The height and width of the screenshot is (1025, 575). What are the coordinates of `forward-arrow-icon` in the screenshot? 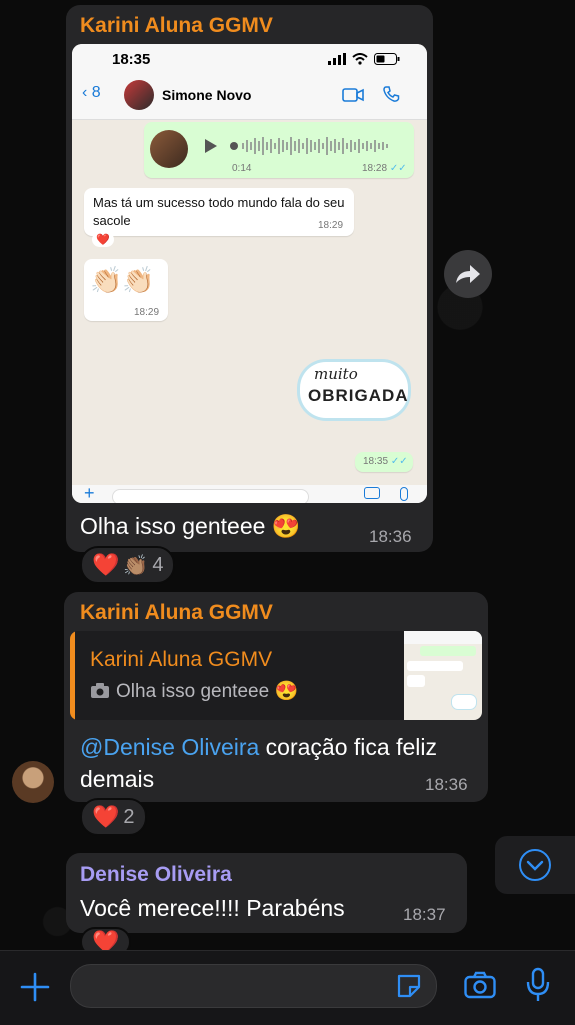 It's located at (468, 274).